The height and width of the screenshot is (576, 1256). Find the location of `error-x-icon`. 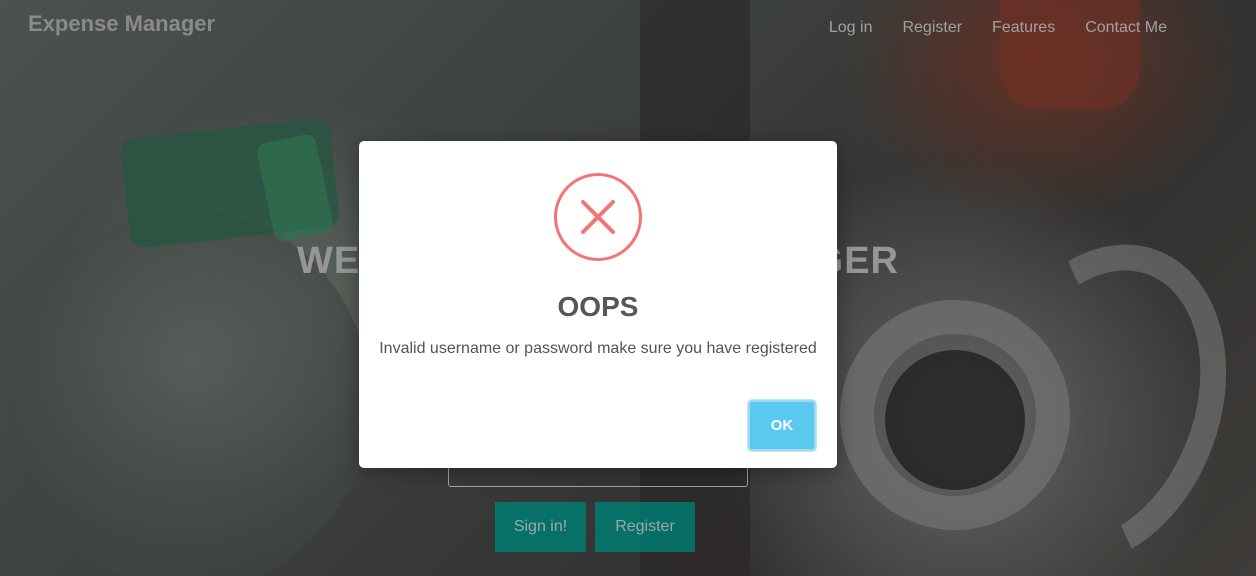

error-x-icon is located at coordinates (598, 217).